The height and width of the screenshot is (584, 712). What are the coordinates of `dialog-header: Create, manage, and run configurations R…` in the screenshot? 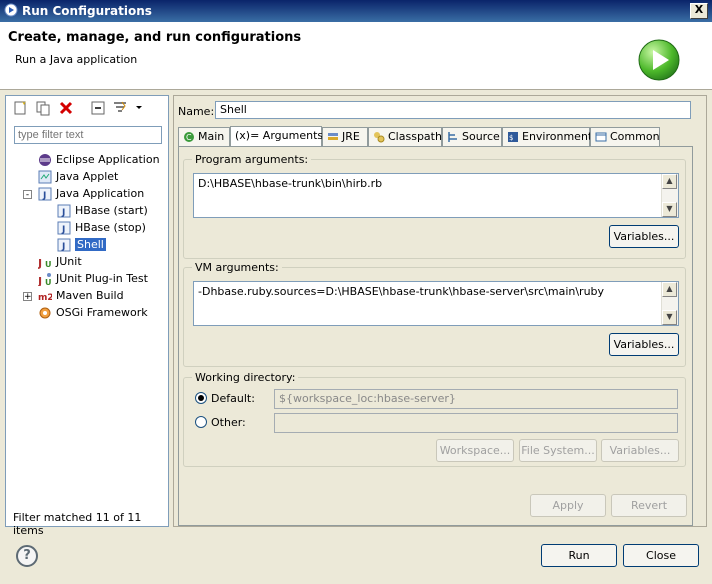 It's located at (356, 56).